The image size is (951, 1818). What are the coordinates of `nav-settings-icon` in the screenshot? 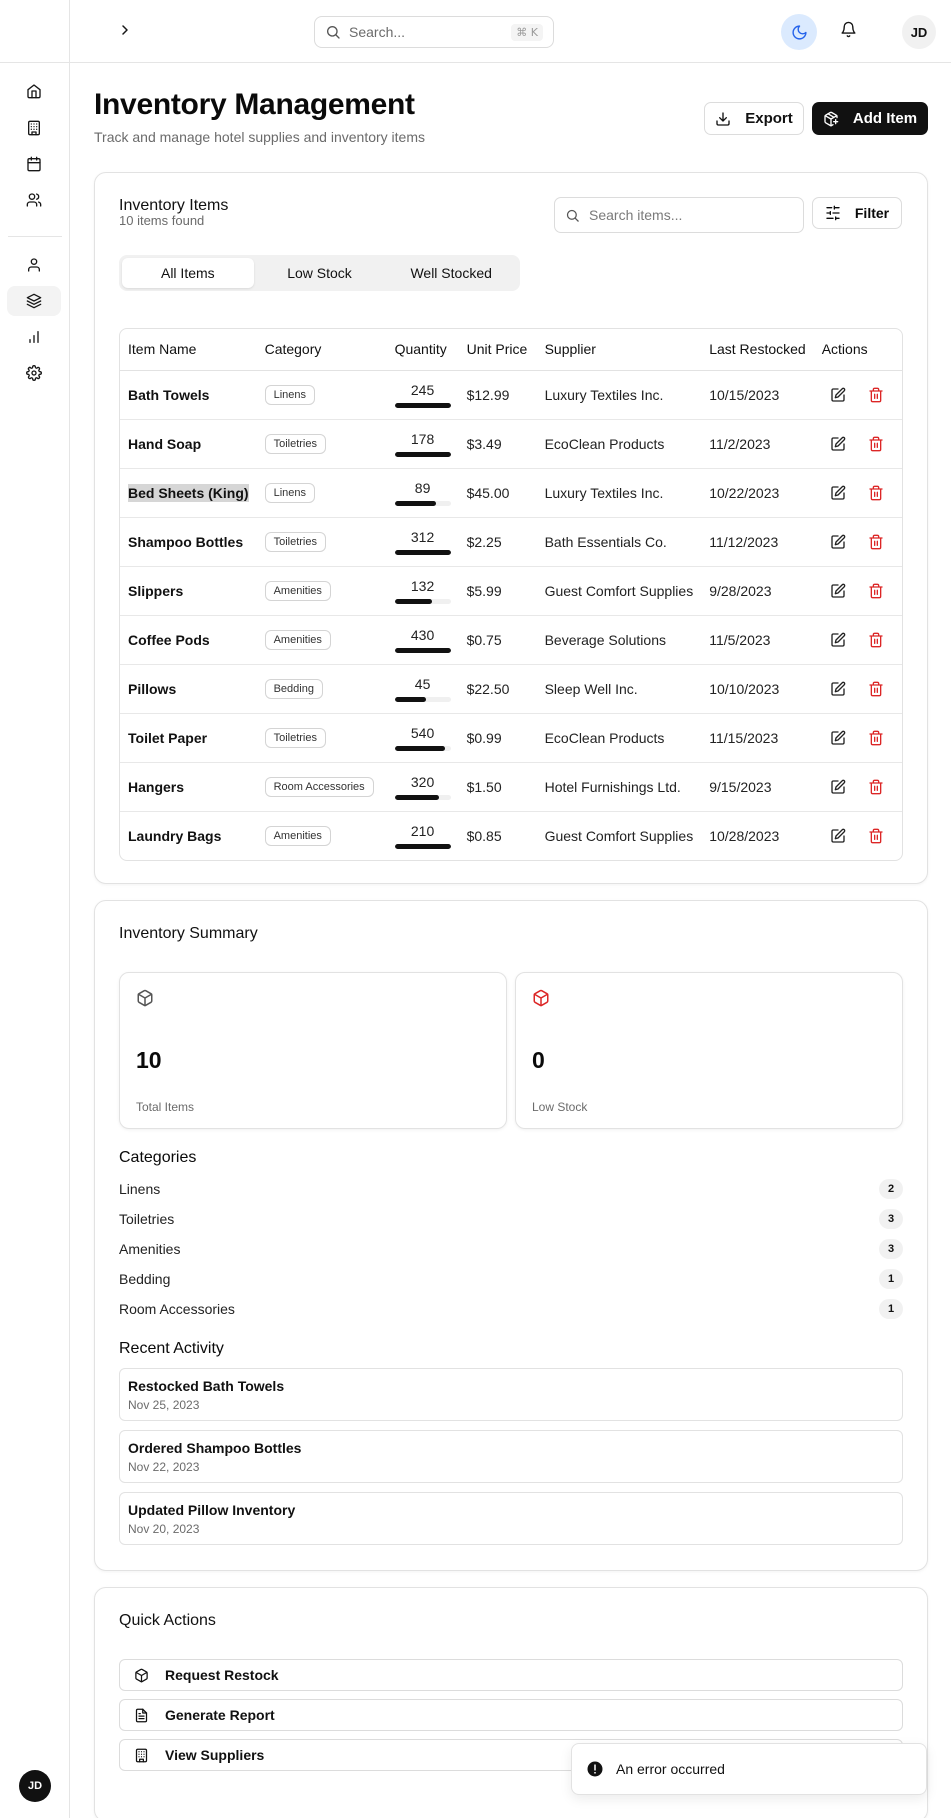 It's located at (34, 373).